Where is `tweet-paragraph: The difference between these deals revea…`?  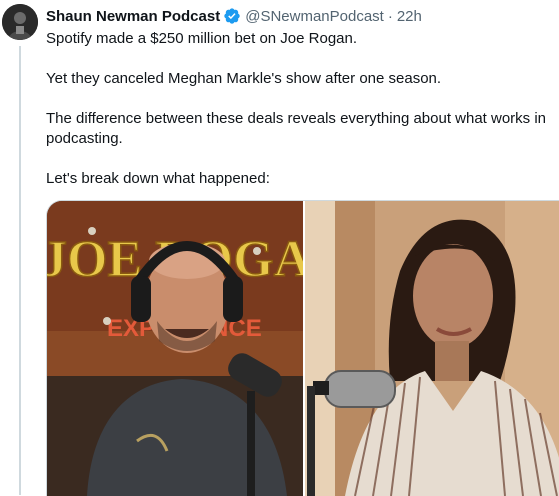 tweet-paragraph: The difference between these deals revea… is located at coordinates (296, 128).